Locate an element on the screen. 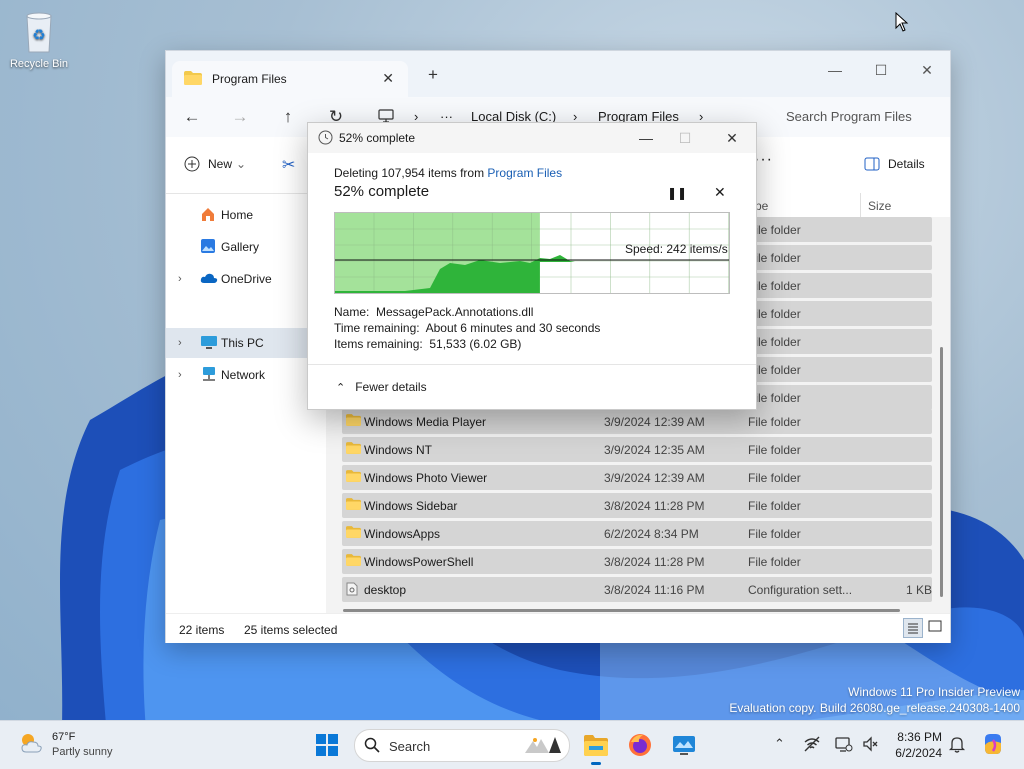 This screenshot has width=1024, height=769. file-name: Windows Photo Viewer is located at coordinates (426, 478).